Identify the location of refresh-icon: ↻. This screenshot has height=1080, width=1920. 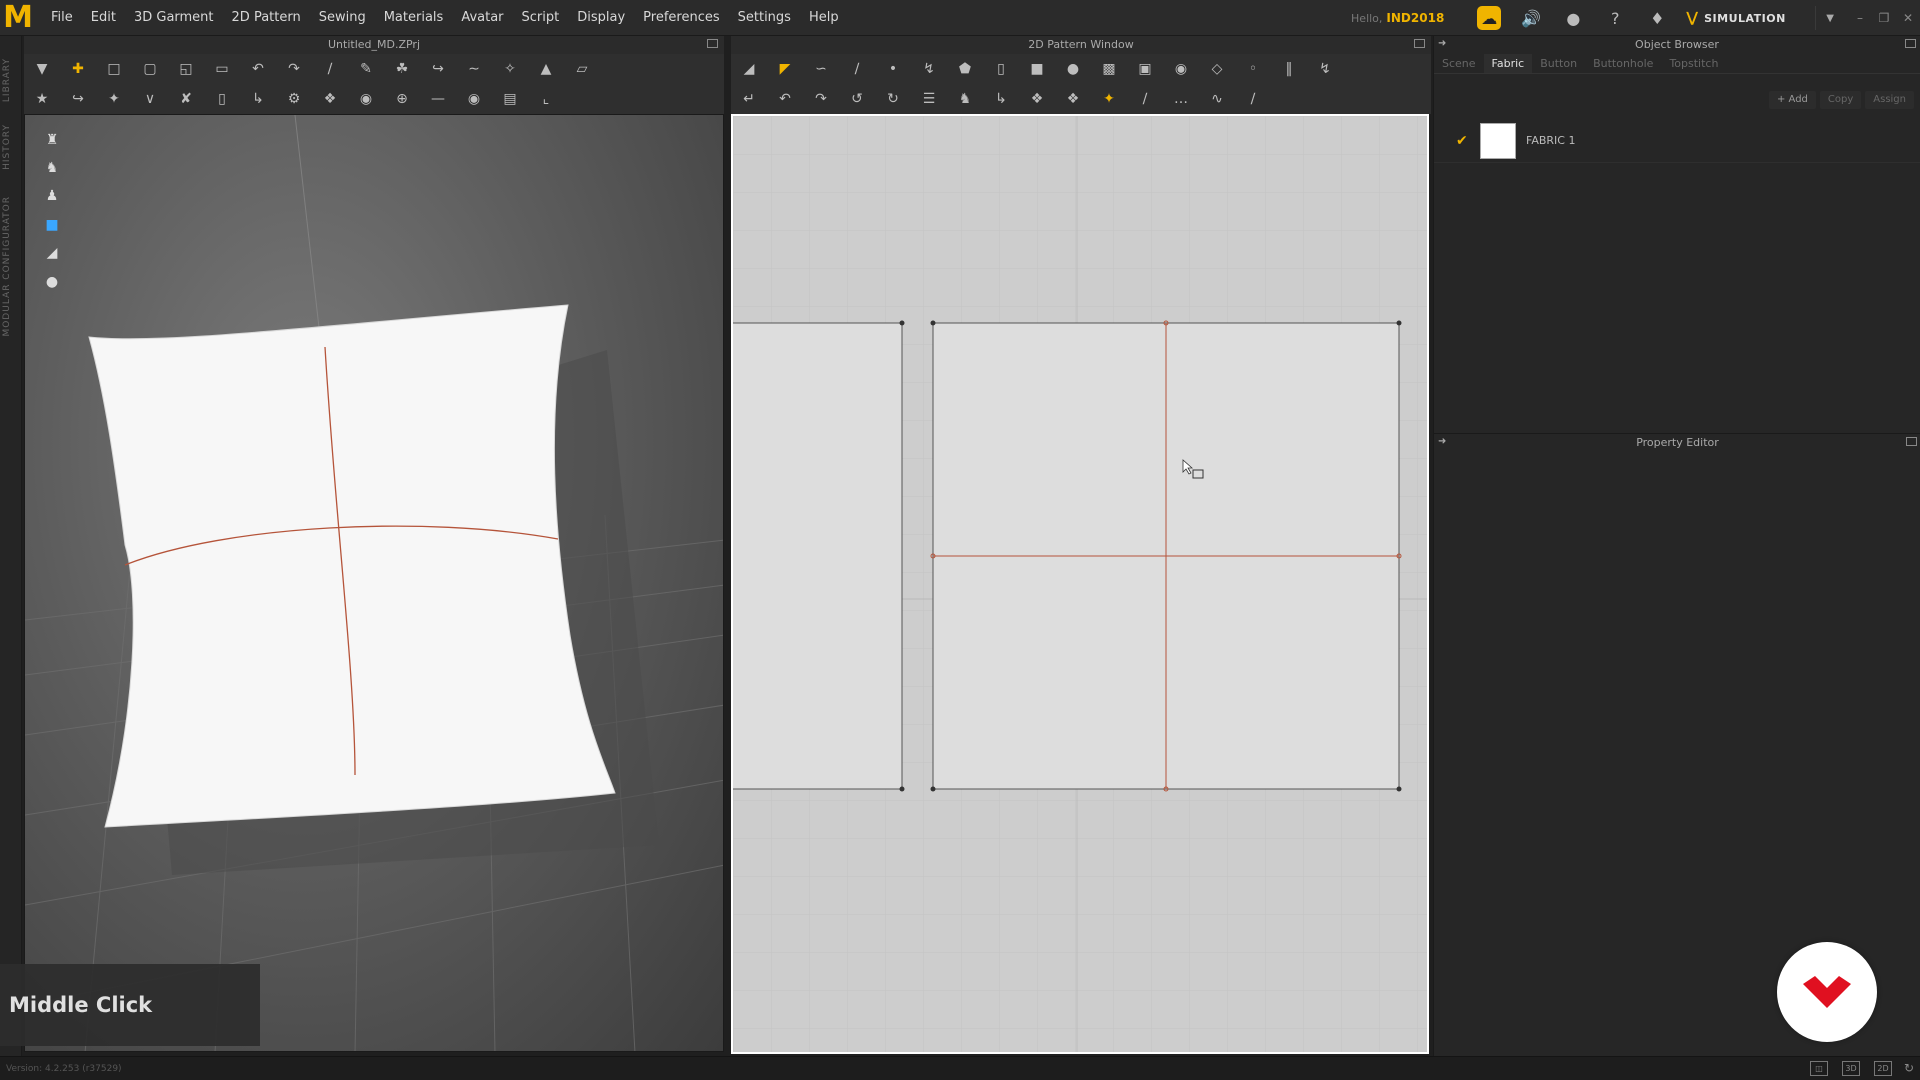
(1909, 1068).